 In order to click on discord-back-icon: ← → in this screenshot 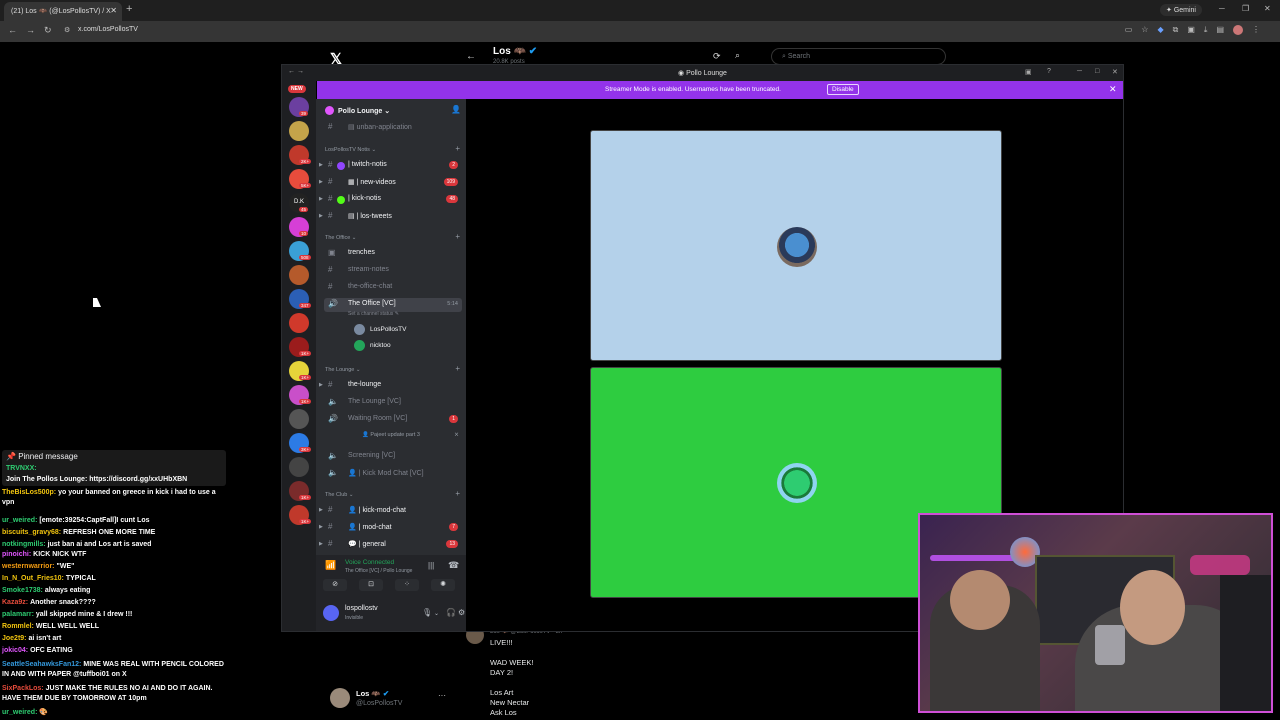, I will do `click(296, 71)`.